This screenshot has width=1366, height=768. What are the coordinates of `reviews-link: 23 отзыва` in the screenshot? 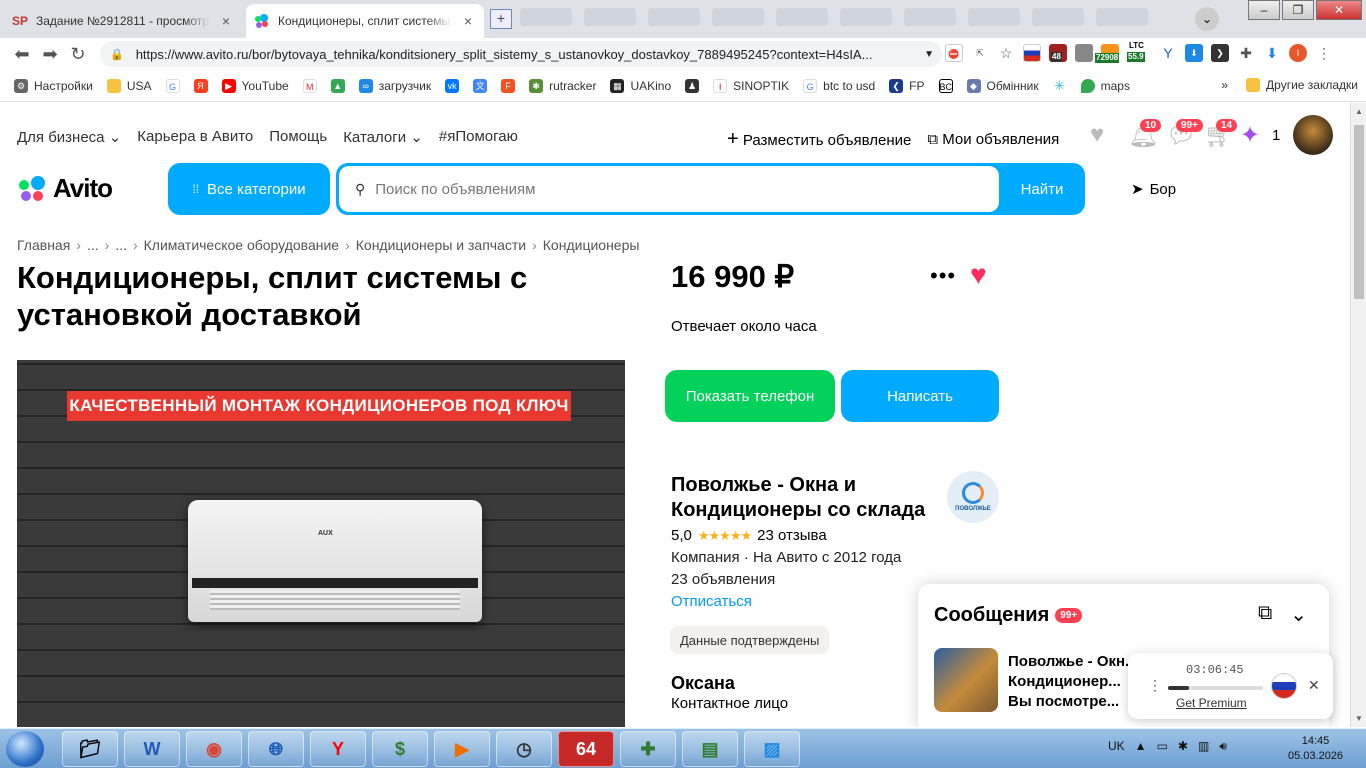 It's located at (792, 535).